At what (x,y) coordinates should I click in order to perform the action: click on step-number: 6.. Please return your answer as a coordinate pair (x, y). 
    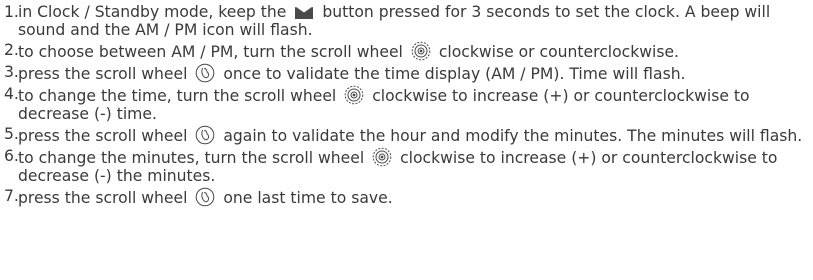
    Looking at the image, I should click on (11, 156).